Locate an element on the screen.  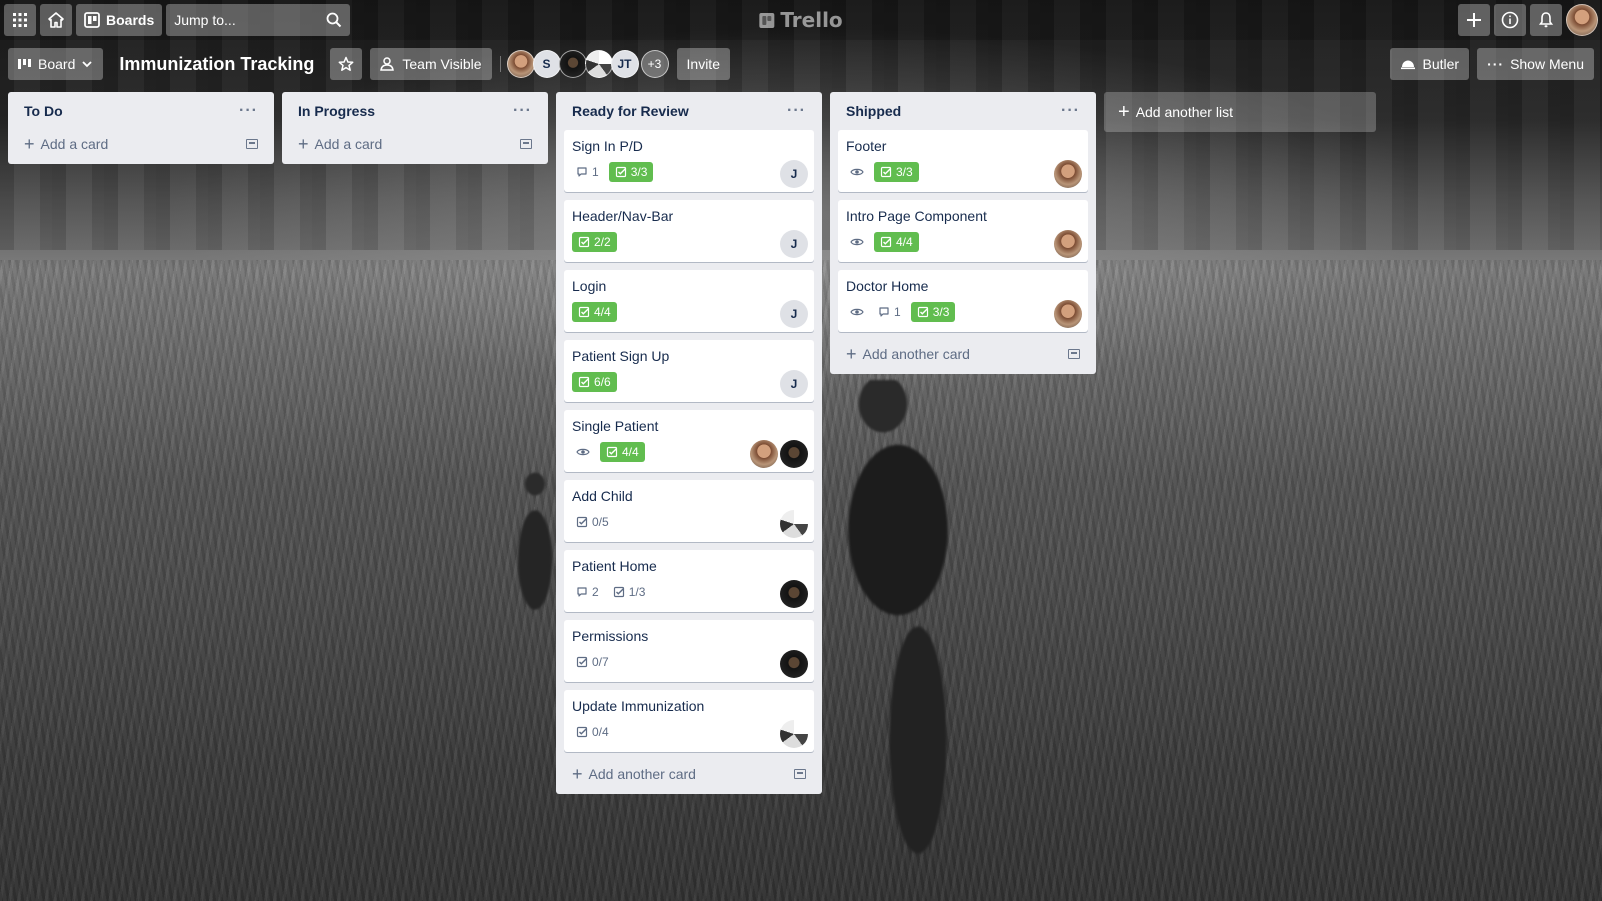
card-badges: 6/6 is located at coordinates (689, 382).